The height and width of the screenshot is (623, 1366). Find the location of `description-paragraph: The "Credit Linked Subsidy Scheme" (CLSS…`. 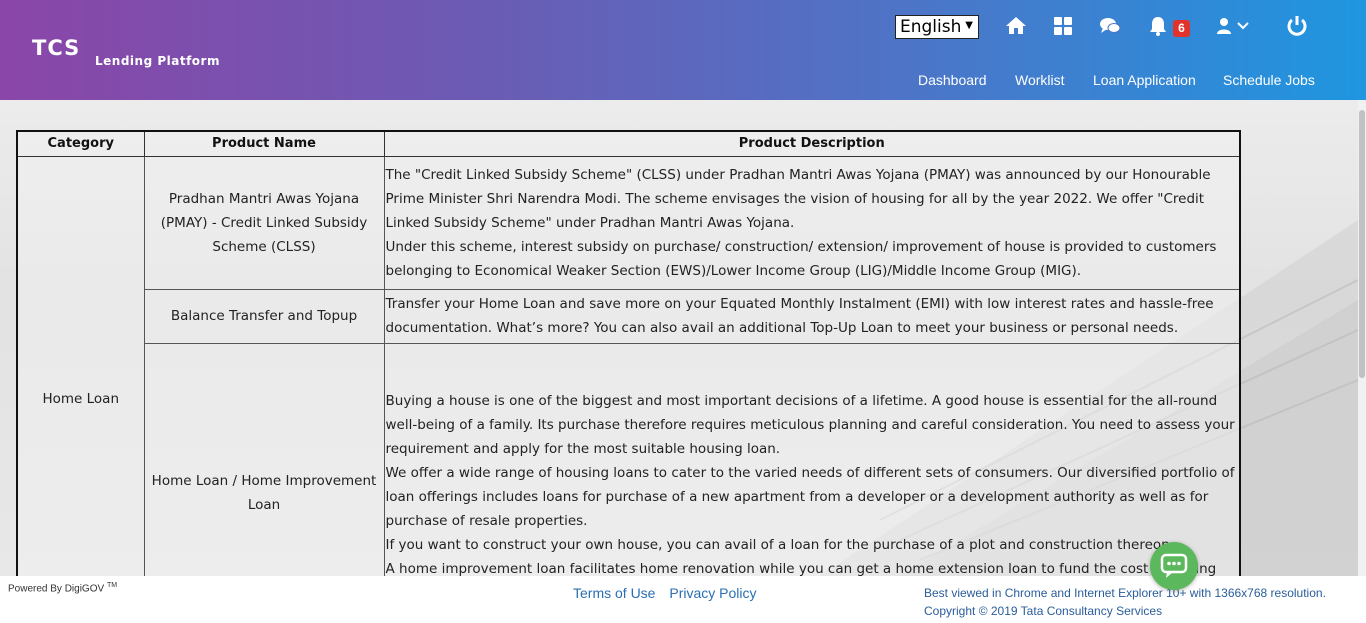

description-paragraph: The "Credit Linked Subsidy Scheme" (CLSS… is located at coordinates (798, 198).